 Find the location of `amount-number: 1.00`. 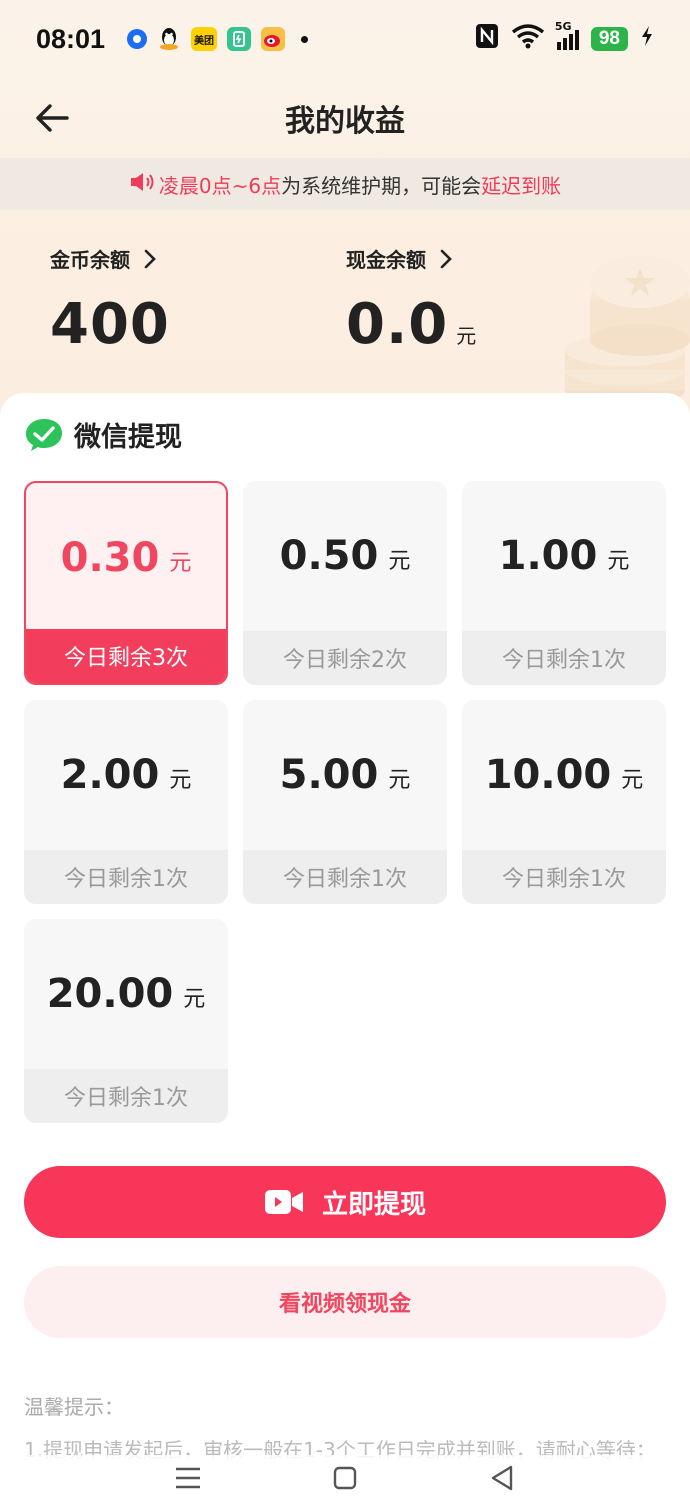

amount-number: 1.00 is located at coordinates (548, 556).